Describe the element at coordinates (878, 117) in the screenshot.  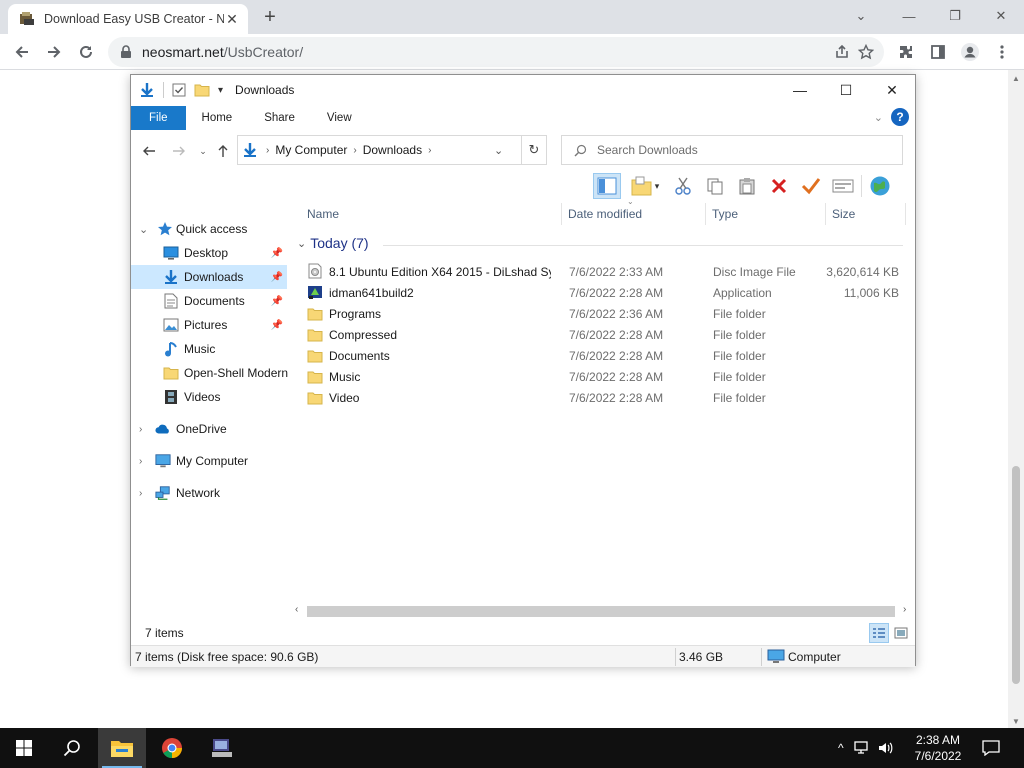
I see `expand-ribbon-icon: ⌄` at that location.